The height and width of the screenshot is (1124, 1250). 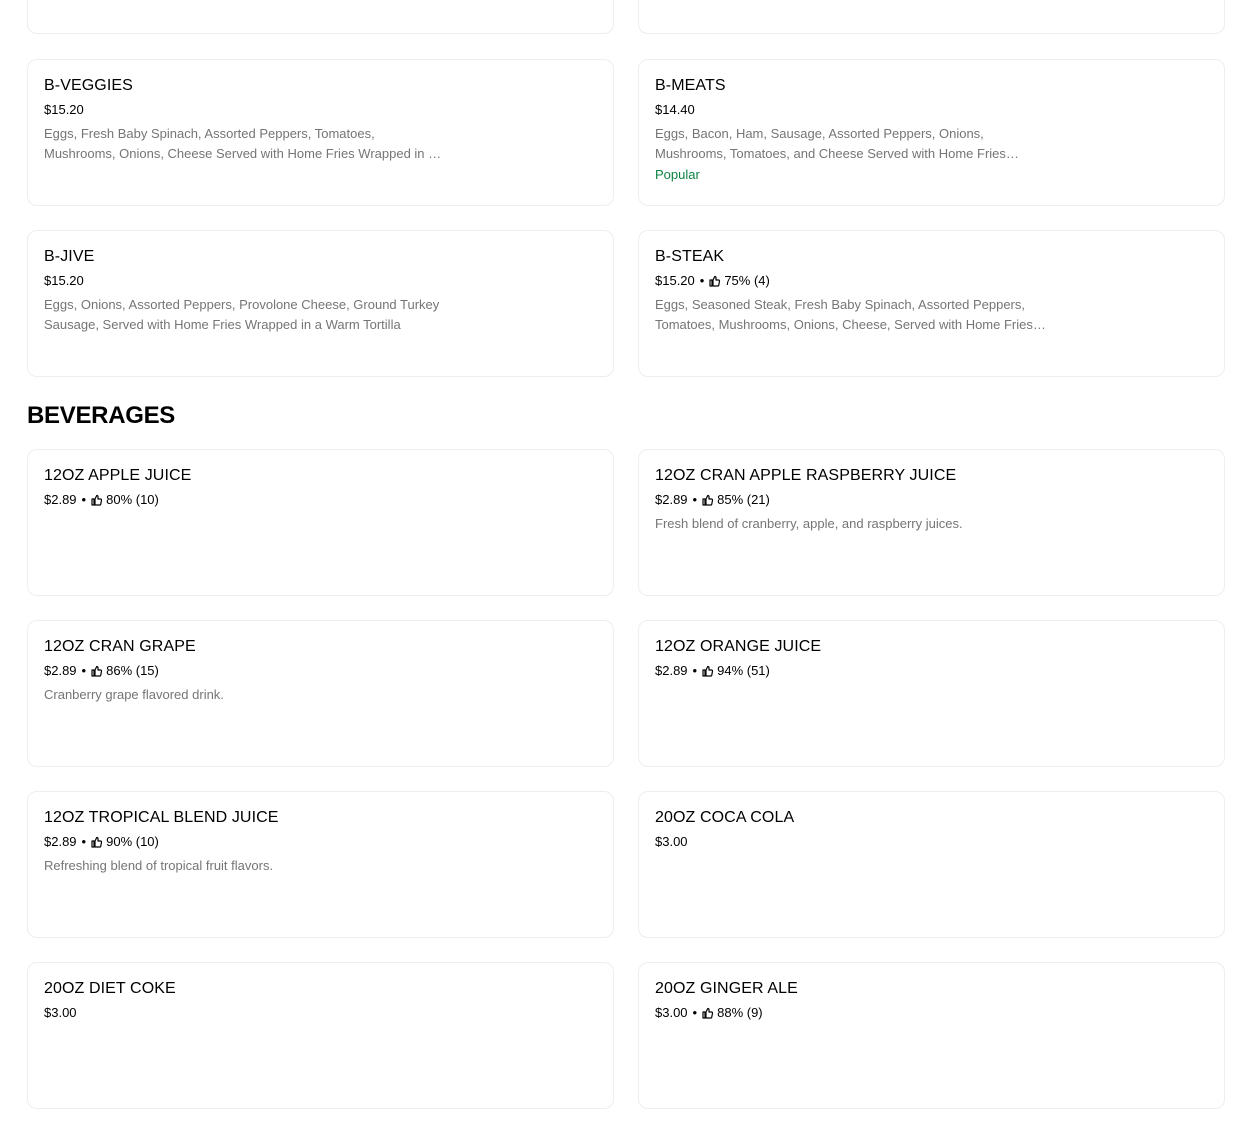 What do you see at coordinates (675, 109) in the screenshot?
I see `item-price: $14.40` at bounding box center [675, 109].